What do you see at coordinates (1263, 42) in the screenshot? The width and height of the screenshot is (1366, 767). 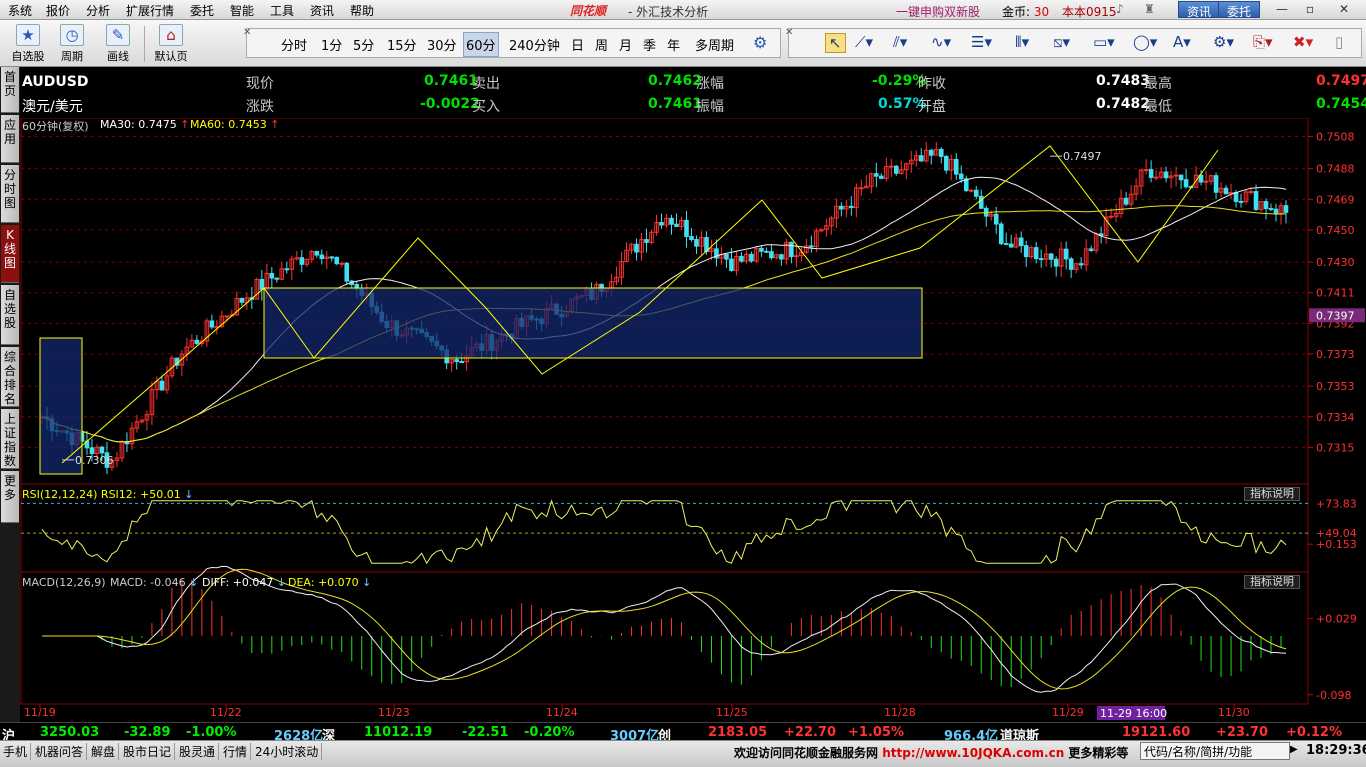 I see `save-drawing-icon: ⎘▾` at bounding box center [1263, 42].